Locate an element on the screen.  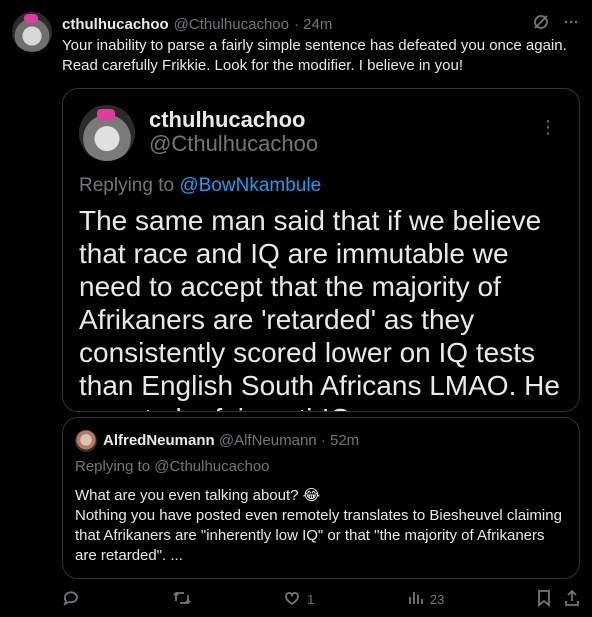
quoted-display-name: cthulhucachoo is located at coordinates (227, 119).